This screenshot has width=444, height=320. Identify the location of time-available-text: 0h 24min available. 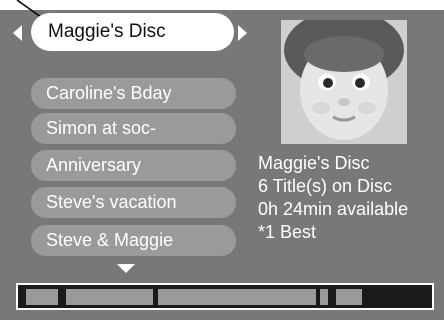
(333, 209).